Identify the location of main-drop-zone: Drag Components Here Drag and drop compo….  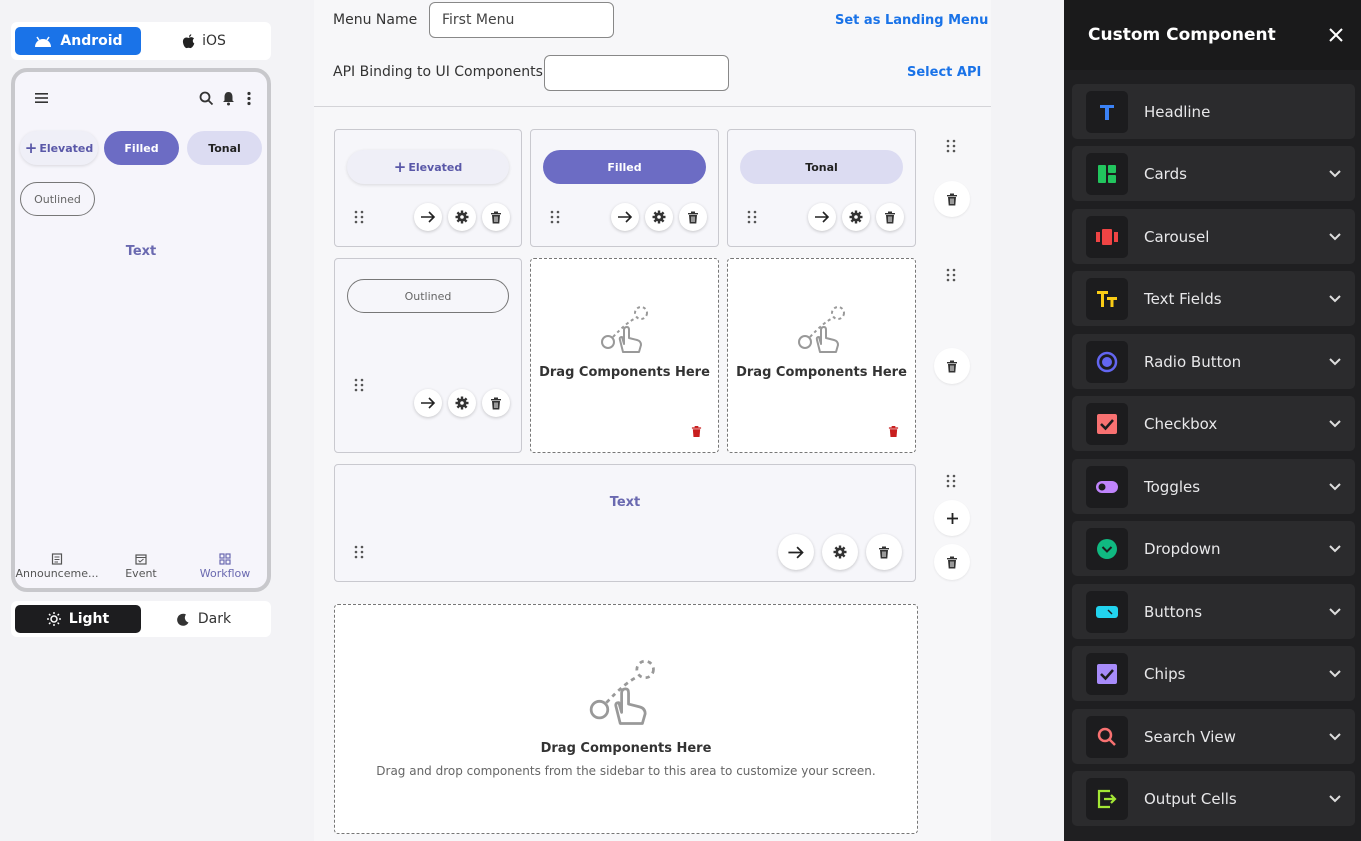
(626, 719).